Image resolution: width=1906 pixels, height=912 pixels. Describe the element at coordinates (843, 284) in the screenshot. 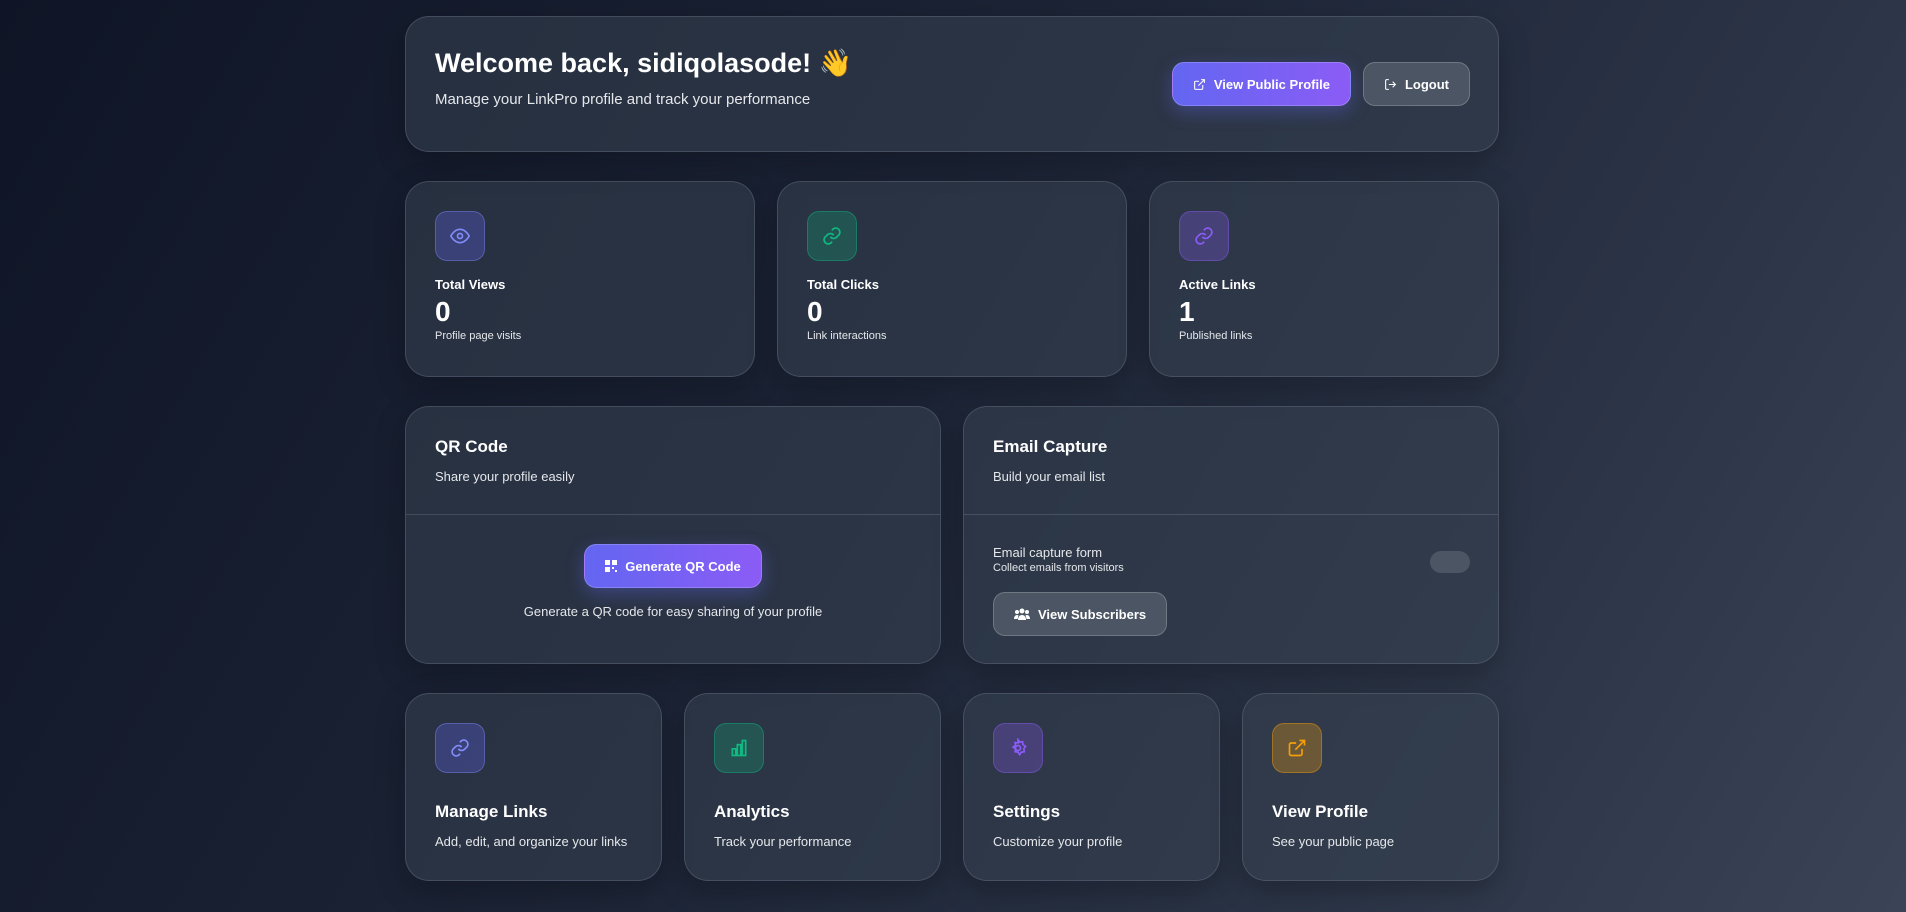

I see `stat-label: Total Clicks` at that location.